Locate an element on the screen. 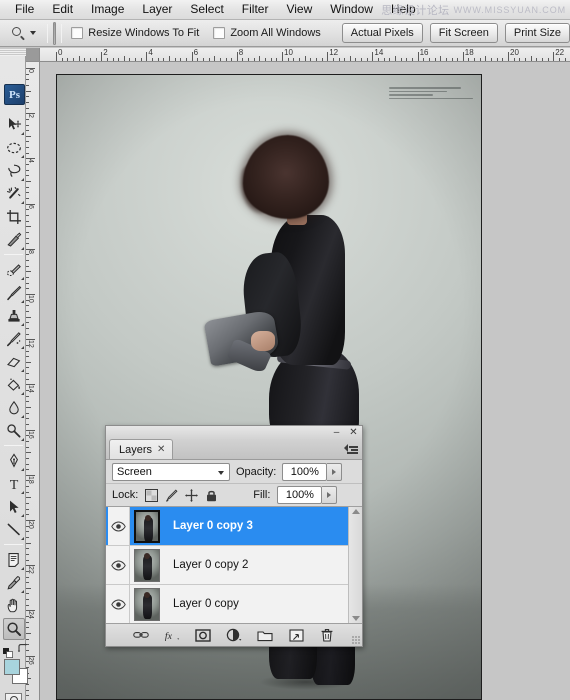 The width and height of the screenshot is (570, 700). scroll-down-icon is located at coordinates (355, 618).